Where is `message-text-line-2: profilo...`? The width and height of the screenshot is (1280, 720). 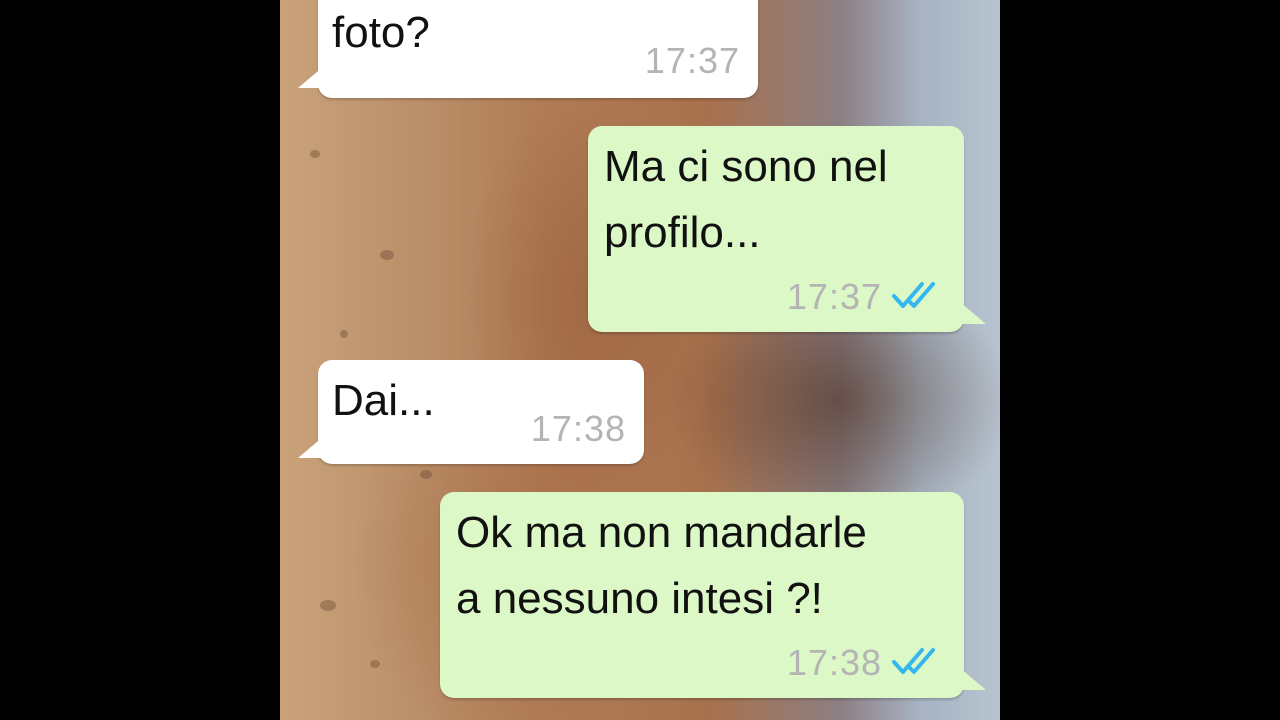 message-text-line-2: profilo... is located at coordinates (682, 232).